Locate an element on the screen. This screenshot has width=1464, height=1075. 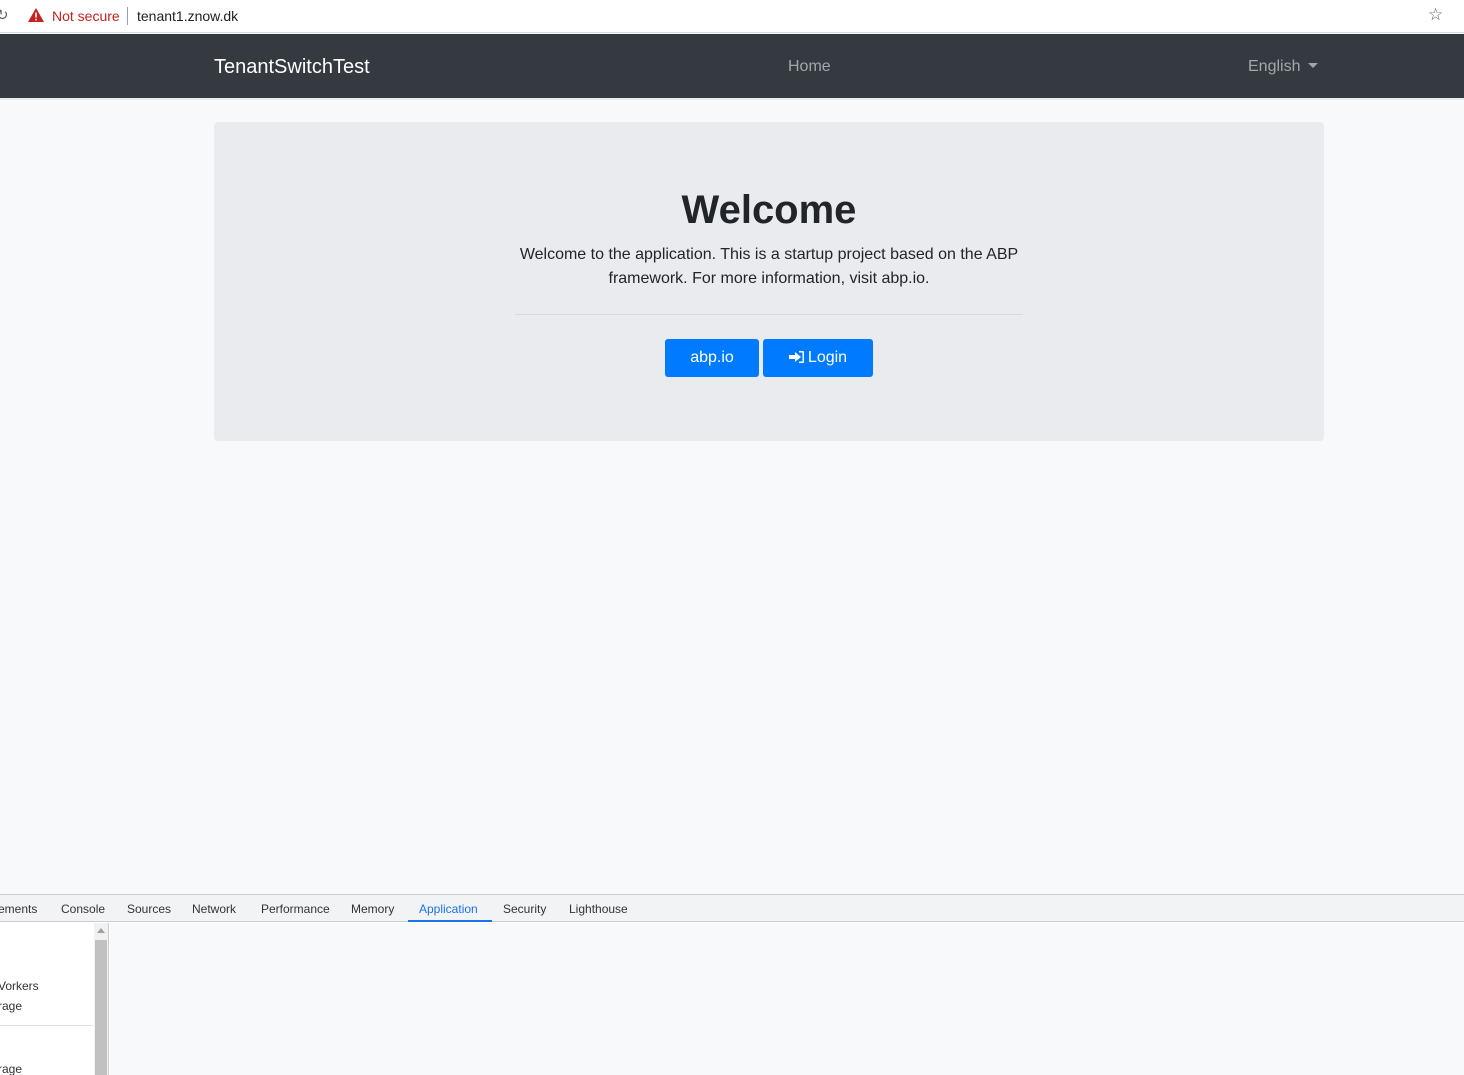
security-status: Not secure is located at coordinates (86, 16).